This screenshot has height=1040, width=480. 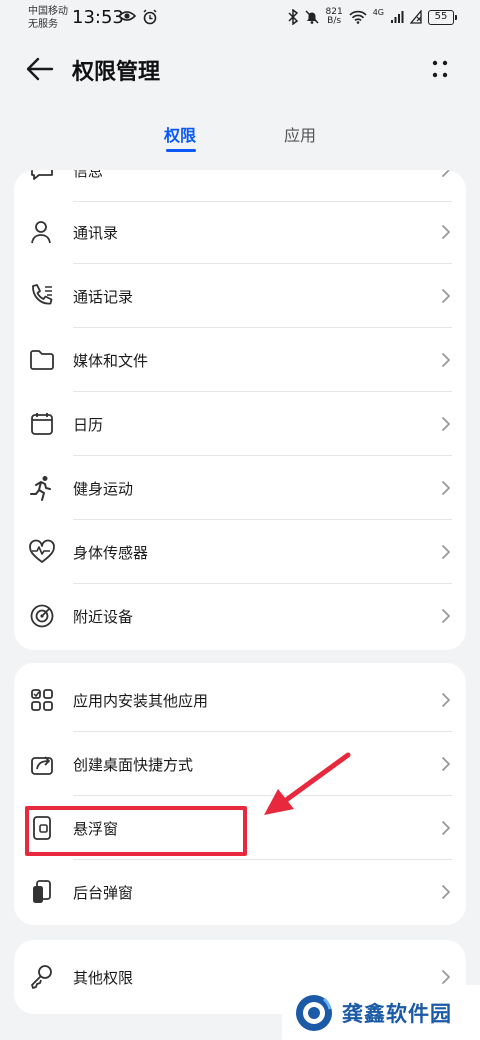 I want to click on nearby-icon, so click(x=42, y=616).